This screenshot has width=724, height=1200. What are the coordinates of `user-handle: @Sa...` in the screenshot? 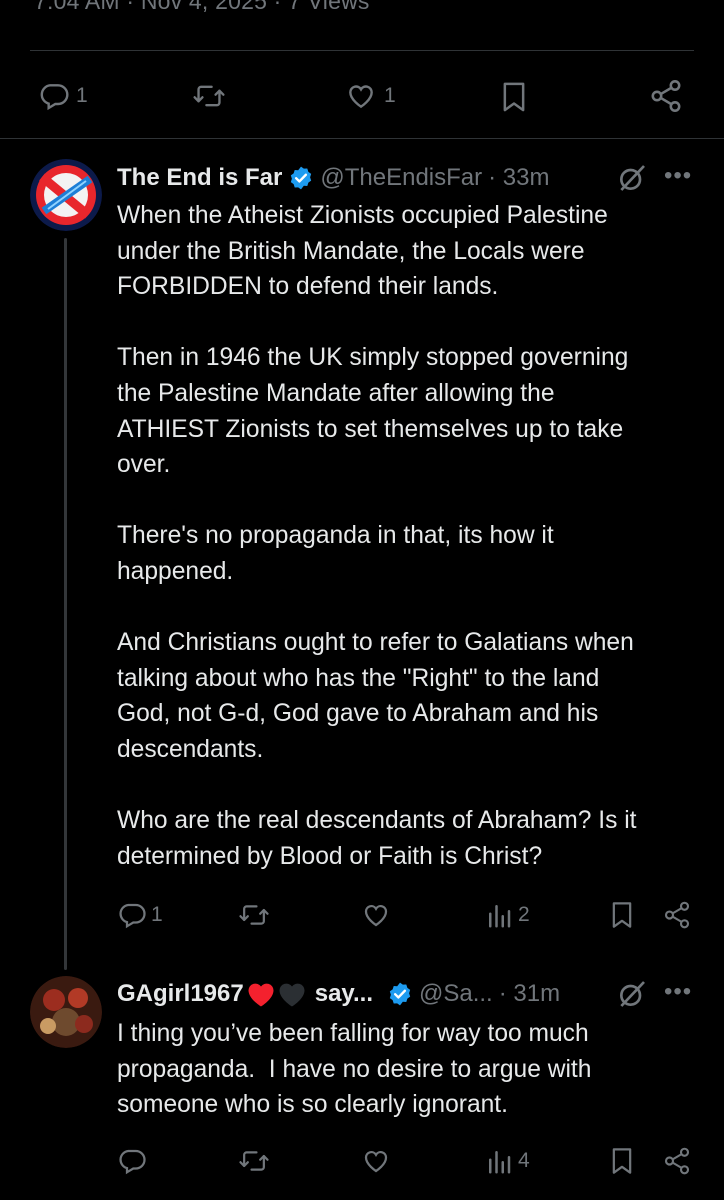 It's located at (456, 994).